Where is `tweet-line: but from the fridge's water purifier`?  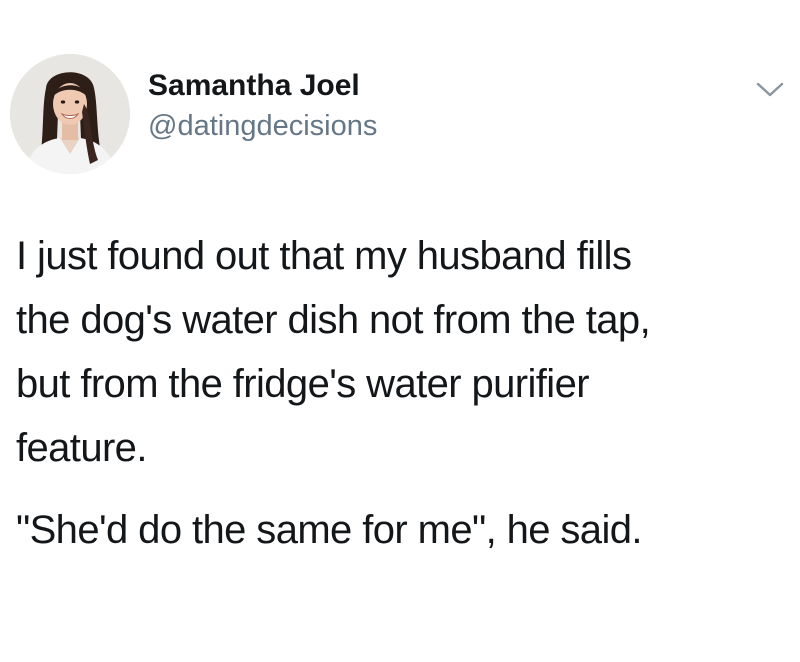
tweet-line: but from the fridge's water purifier is located at coordinates (303, 384).